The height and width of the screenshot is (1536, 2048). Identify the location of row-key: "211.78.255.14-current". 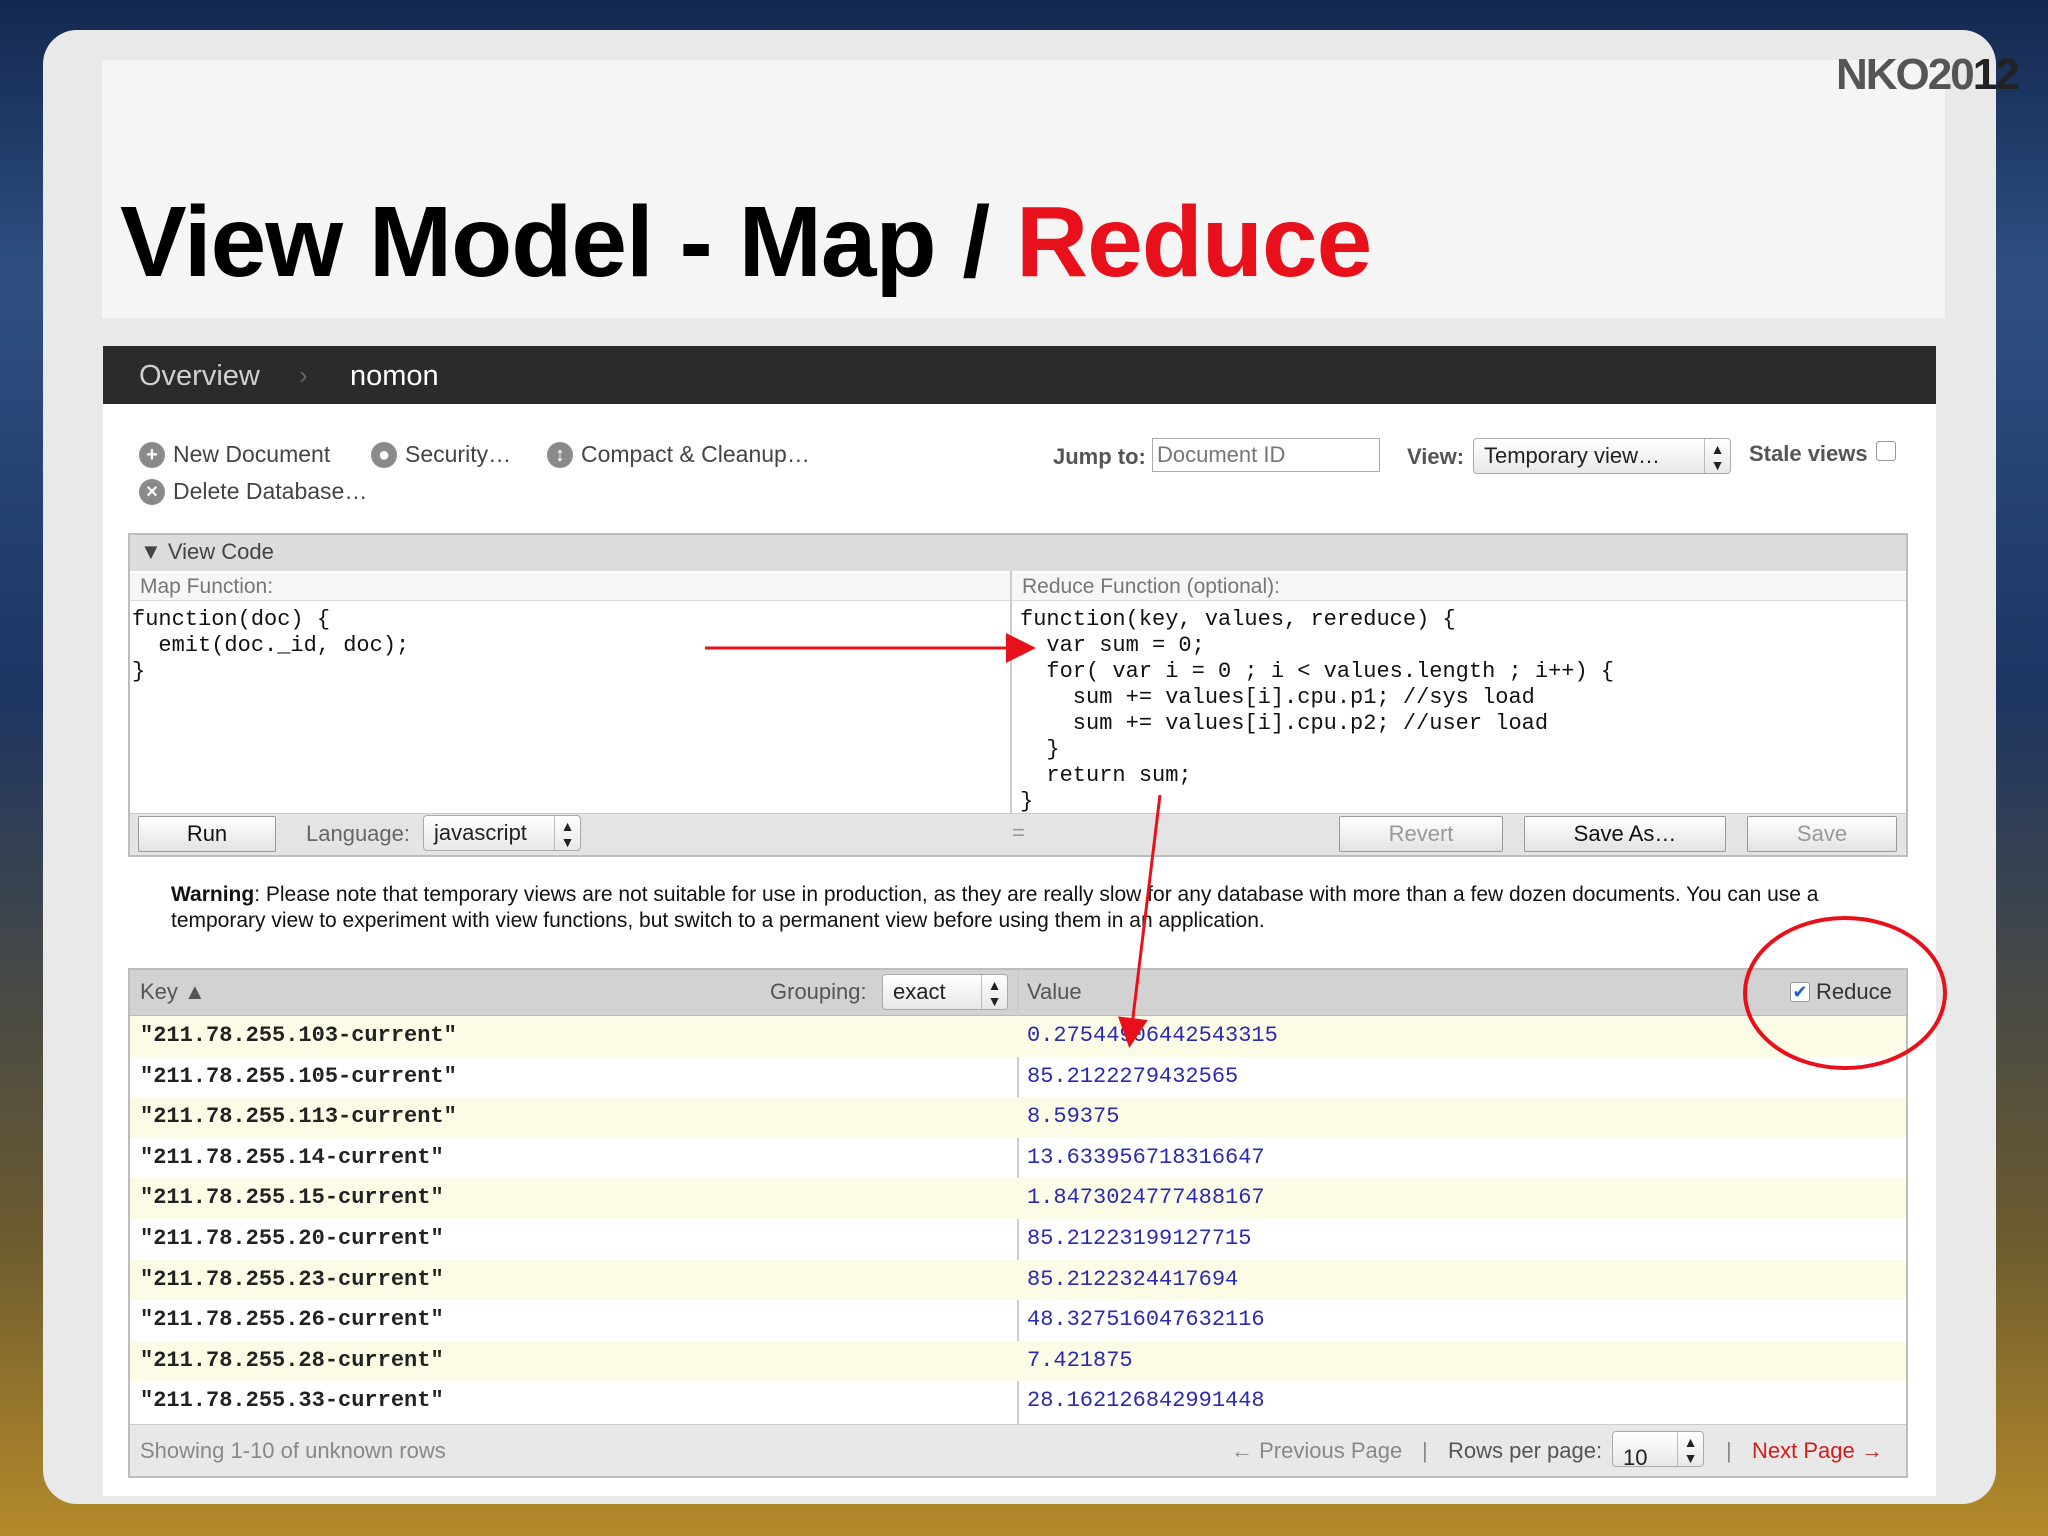
(292, 1157).